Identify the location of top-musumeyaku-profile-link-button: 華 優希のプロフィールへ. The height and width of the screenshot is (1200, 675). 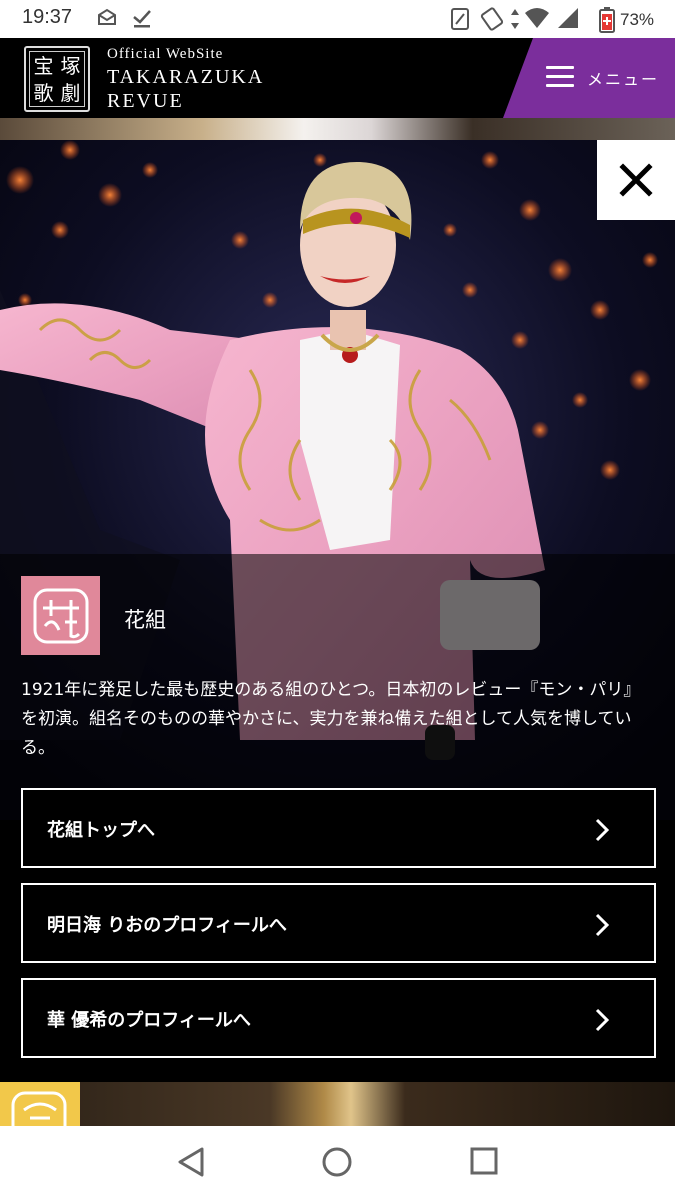
(338, 1018).